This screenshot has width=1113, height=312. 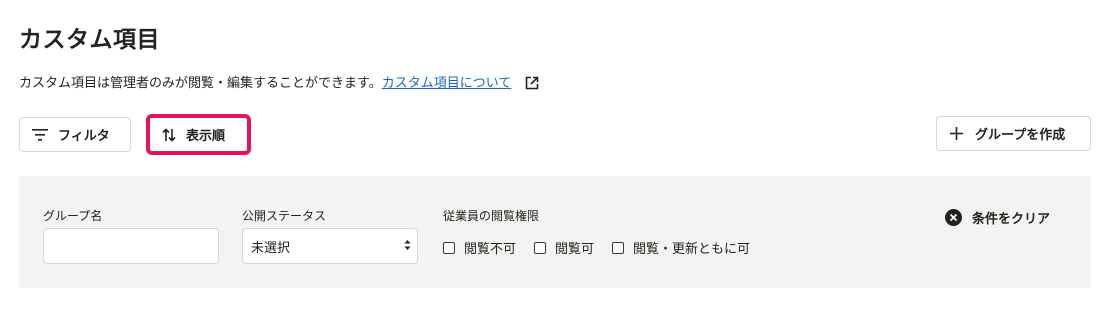 What do you see at coordinates (84, 136) in the screenshot?
I see `filter-button-label: フィルタ` at bounding box center [84, 136].